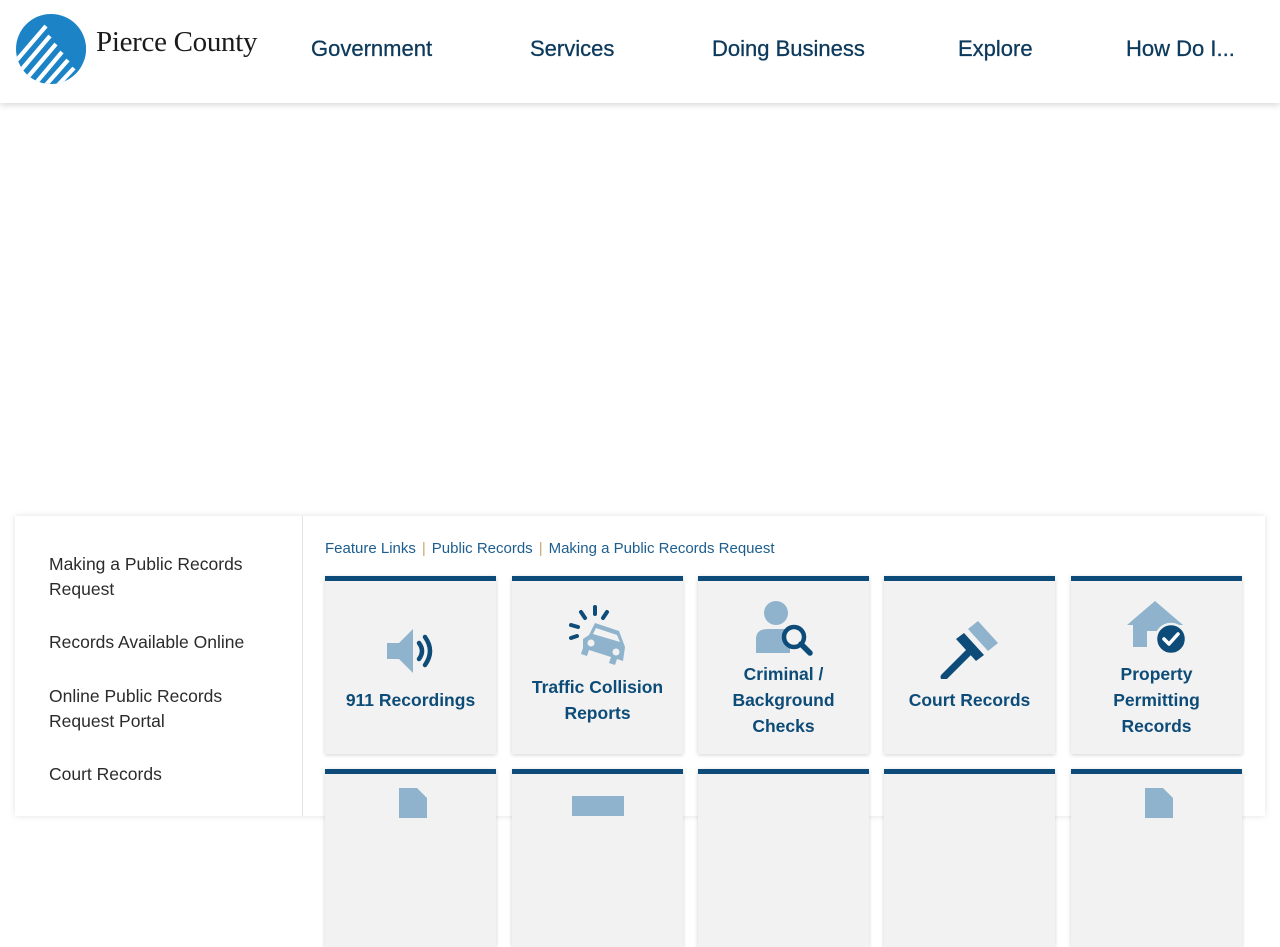 The height and width of the screenshot is (947, 1280). What do you see at coordinates (783, 628) in the screenshot?
I see `person-search-icon` at bounding box center [783, 628].